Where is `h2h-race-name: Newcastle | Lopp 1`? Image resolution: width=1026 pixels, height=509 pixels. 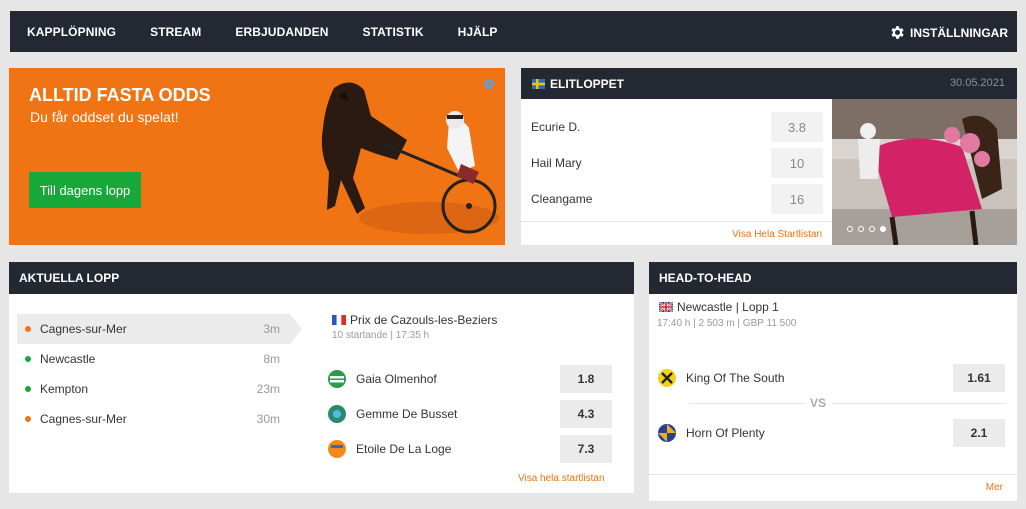 h2h-race-name: Newcastle | Lopp 1 is located at coordinates (728, 307).